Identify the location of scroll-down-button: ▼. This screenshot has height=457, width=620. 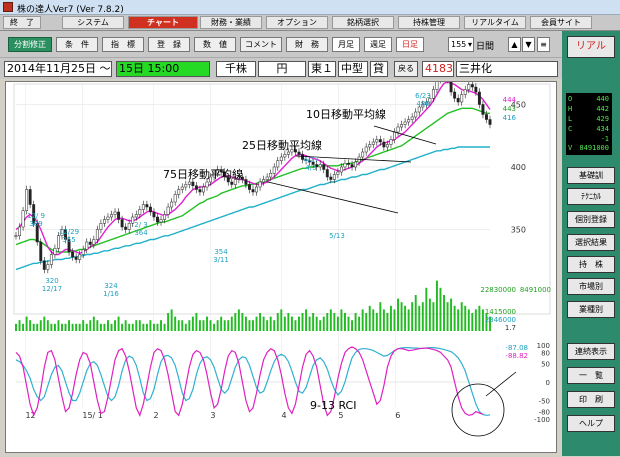
(528, 44).